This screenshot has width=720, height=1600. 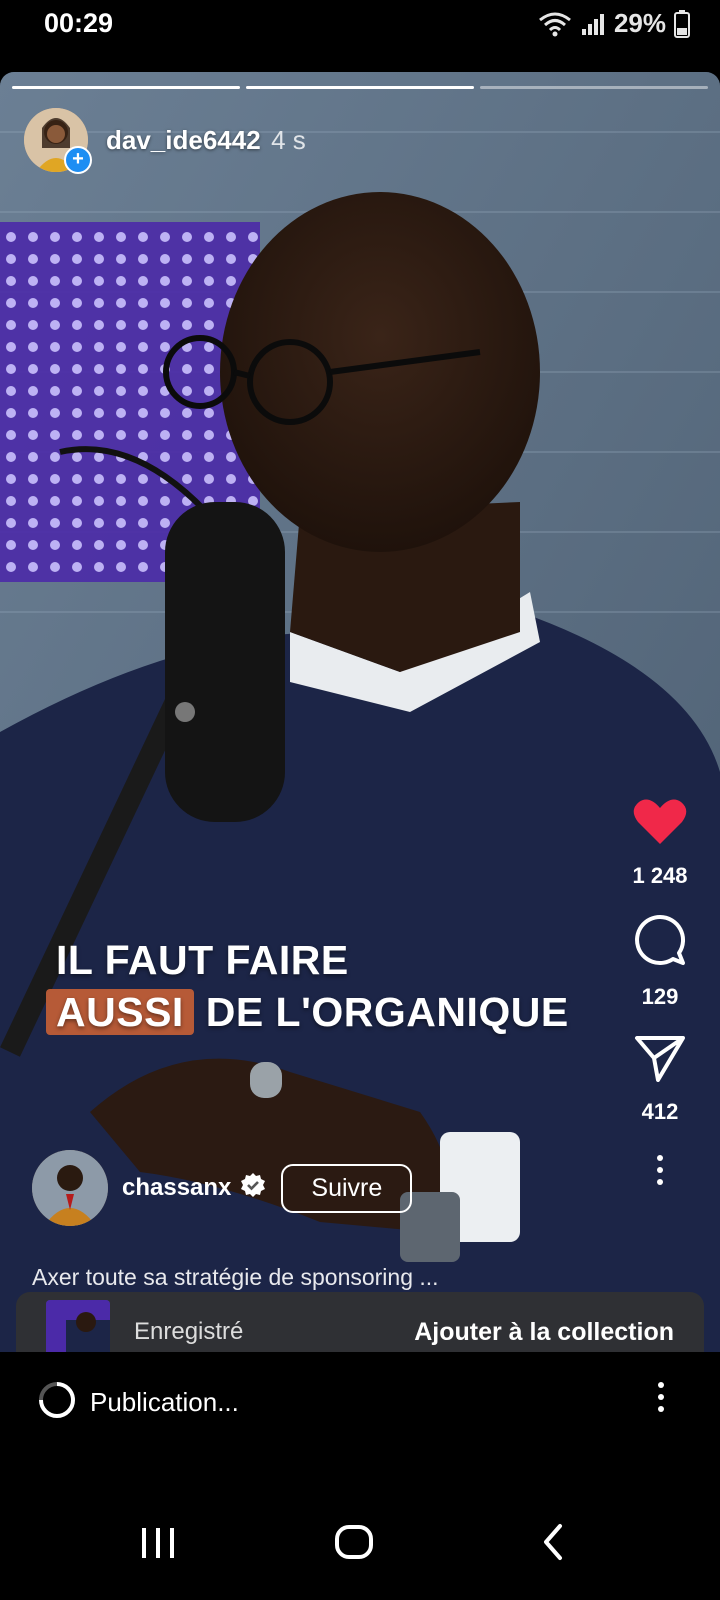 I want to click on wifi-icon, so click(x=555, y=24).